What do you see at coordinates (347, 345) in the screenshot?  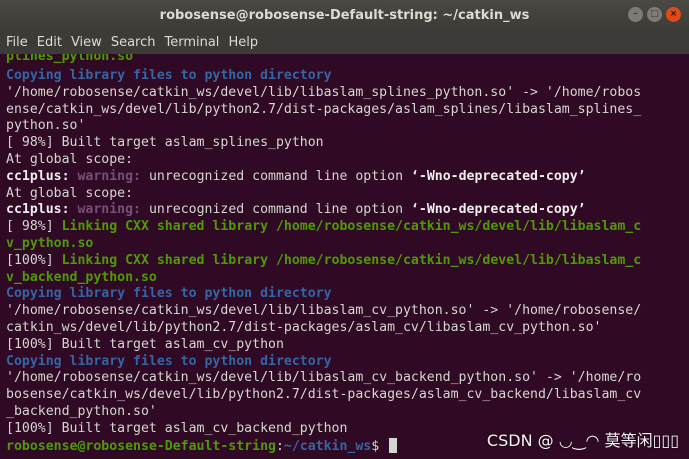 I see `terminal-line: [100%] Built target aslam_cv_python` at bounding box center [347, 345].